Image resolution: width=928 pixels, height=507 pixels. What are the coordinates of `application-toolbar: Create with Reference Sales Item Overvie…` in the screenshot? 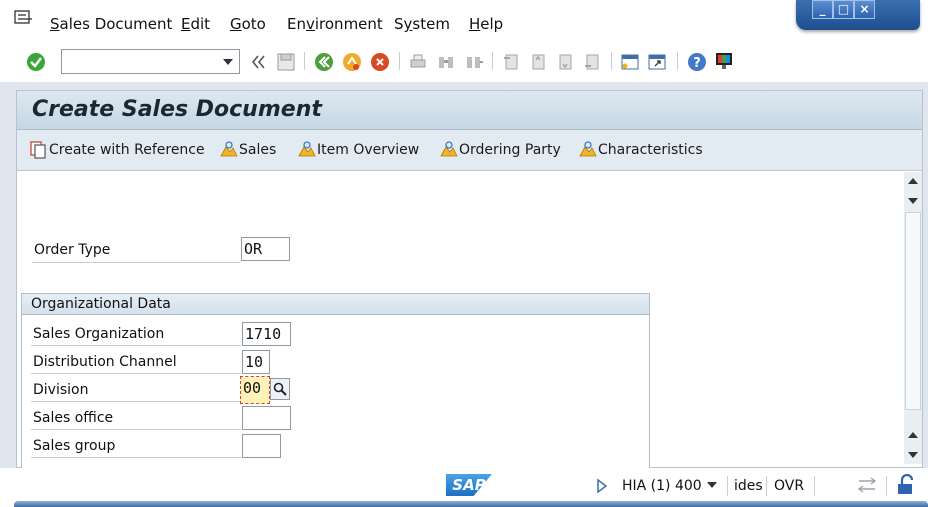 It's located at (469, 150).